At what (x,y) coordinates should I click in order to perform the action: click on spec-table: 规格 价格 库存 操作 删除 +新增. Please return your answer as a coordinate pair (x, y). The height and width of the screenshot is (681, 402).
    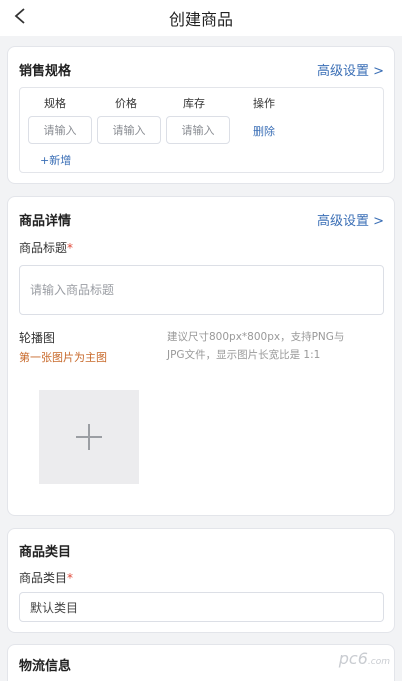
    Looking at the image, I should click on (201, 130).